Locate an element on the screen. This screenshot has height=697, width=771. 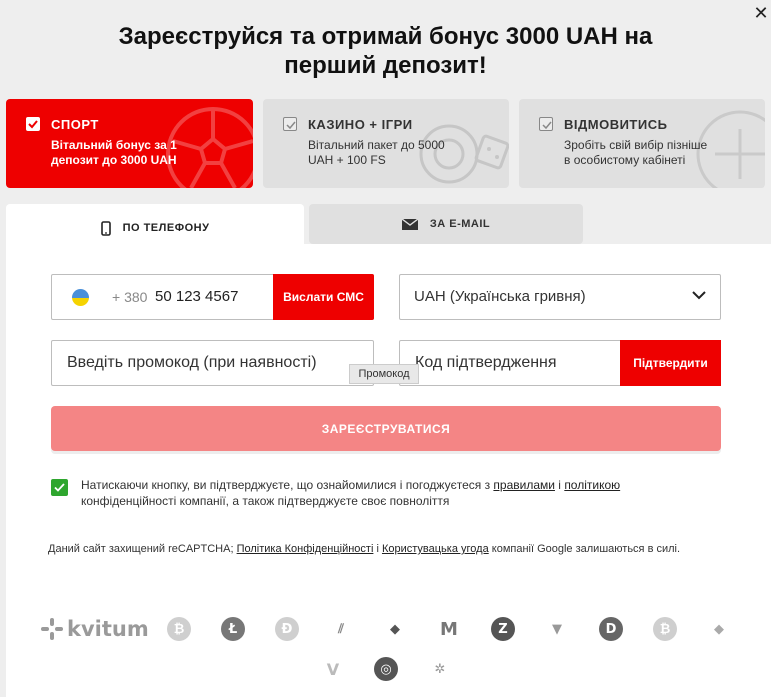
phone-field: + 380 50 123 4567 Вислати СМС is located at coordinates (212, 297).